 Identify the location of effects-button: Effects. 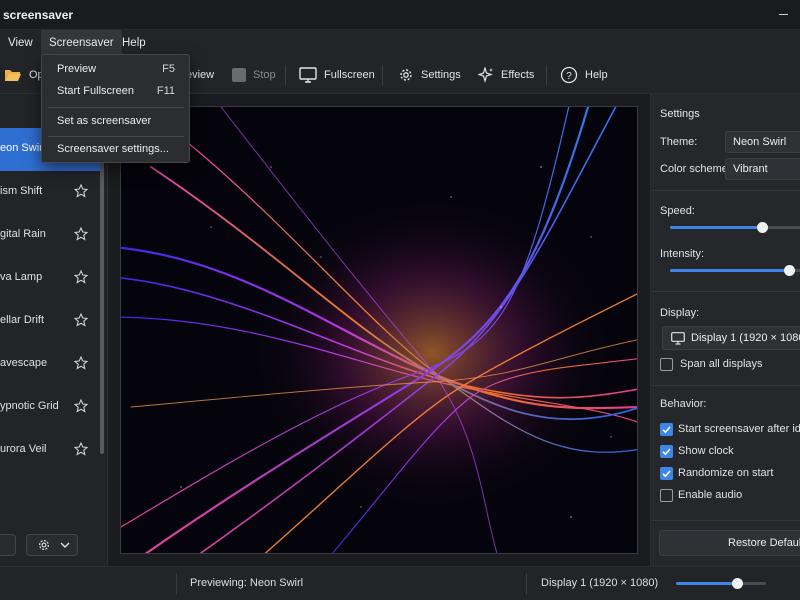
(506, 75).